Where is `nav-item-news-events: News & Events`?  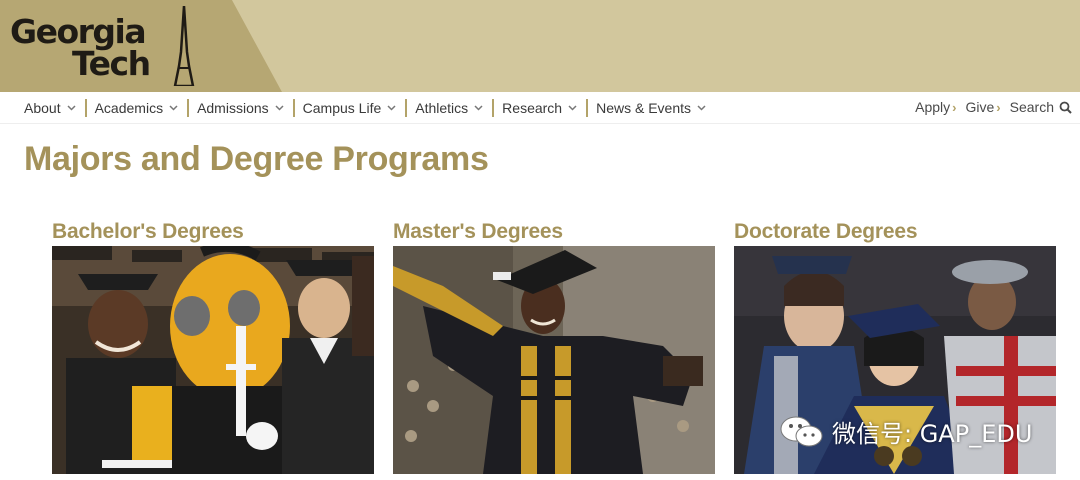 nav-item-news-events: News & Events is located at coordinates (655, 108).